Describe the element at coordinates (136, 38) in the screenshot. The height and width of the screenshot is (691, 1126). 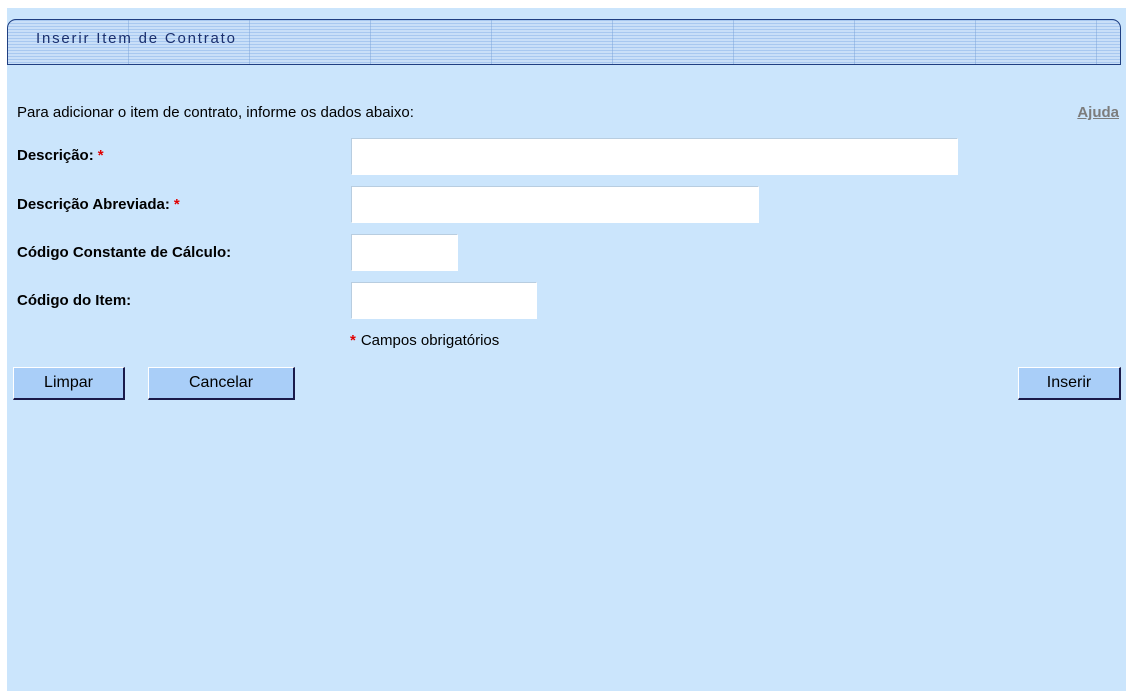
I see `page-title: Inserir Item de Contrato` at that location.